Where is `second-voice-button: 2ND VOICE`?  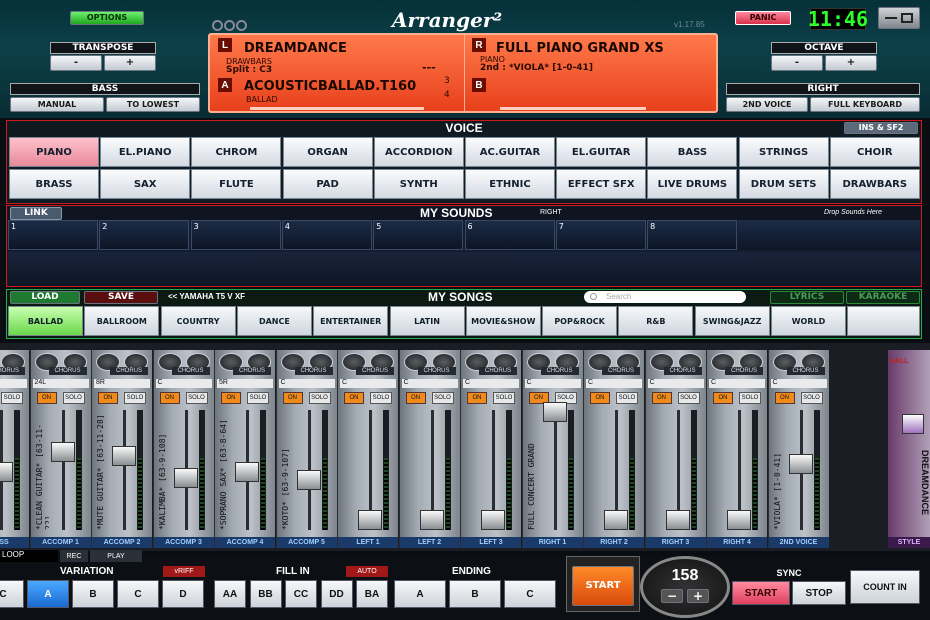 second-voice-button: 2ND VOICE is located at coordinates (767, 104).